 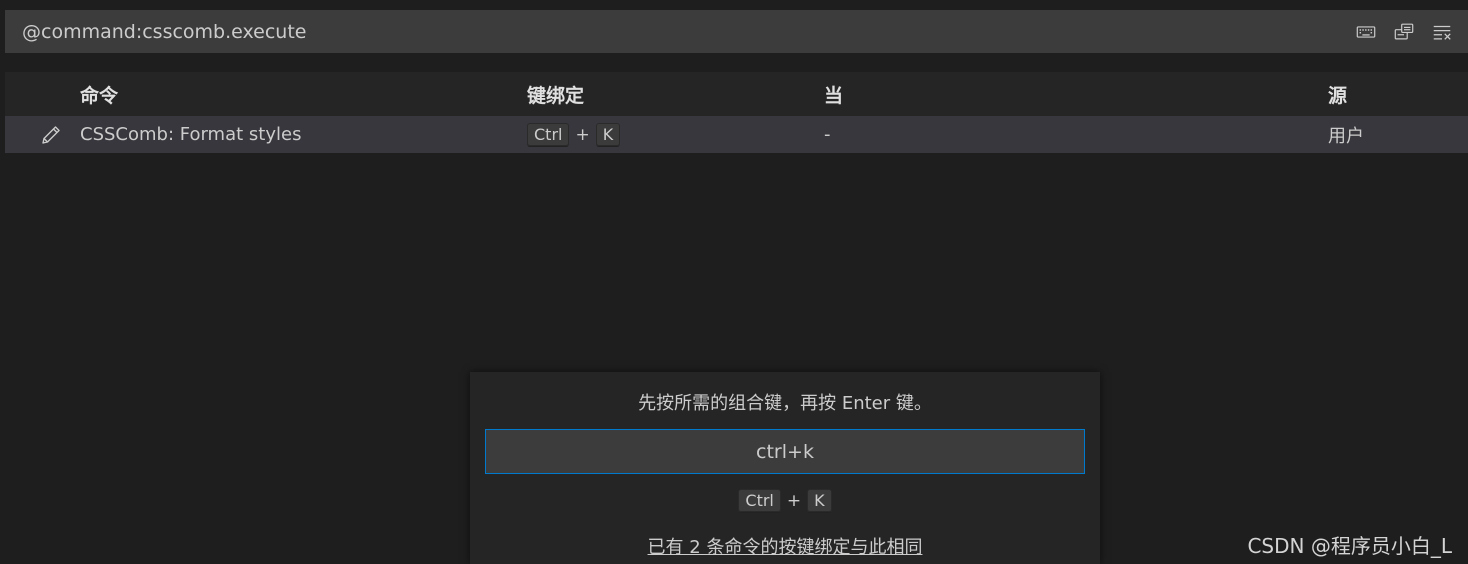 What do you see at coordinates (794, 501) in the screenshot?
I see `preview-plus-sign: +` at bounding box center [794, 501].